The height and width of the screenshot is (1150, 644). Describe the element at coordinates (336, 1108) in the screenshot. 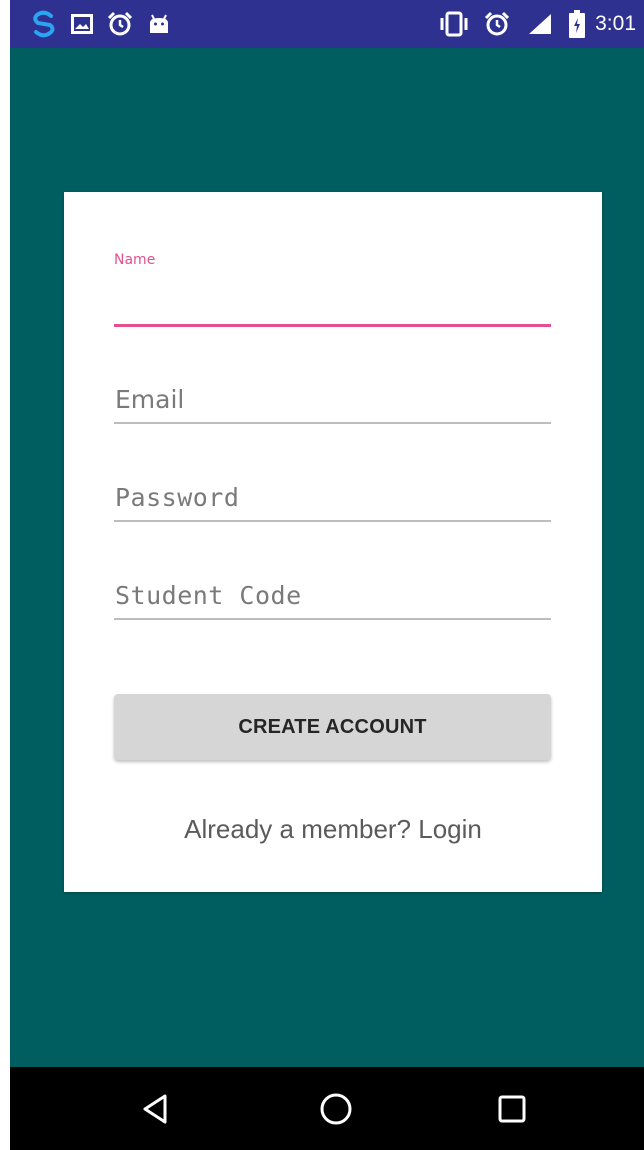

I see `home-icon` at that location.